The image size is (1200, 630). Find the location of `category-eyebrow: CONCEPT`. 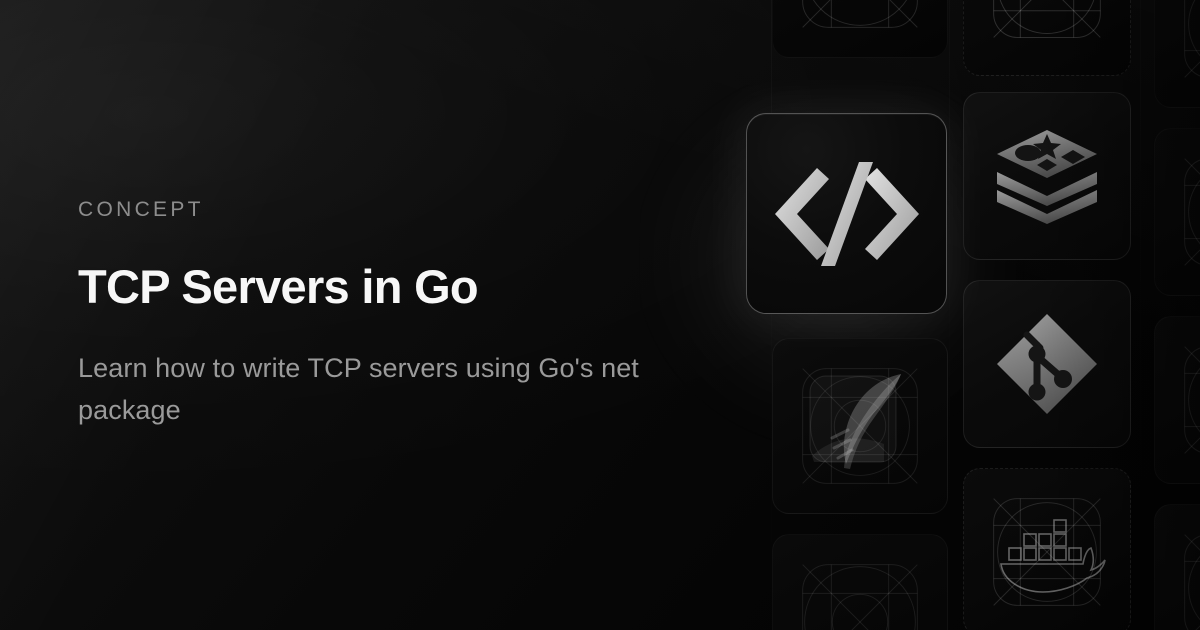

category-eyebrow: CONCEPT is located at coordinates (141, 210).